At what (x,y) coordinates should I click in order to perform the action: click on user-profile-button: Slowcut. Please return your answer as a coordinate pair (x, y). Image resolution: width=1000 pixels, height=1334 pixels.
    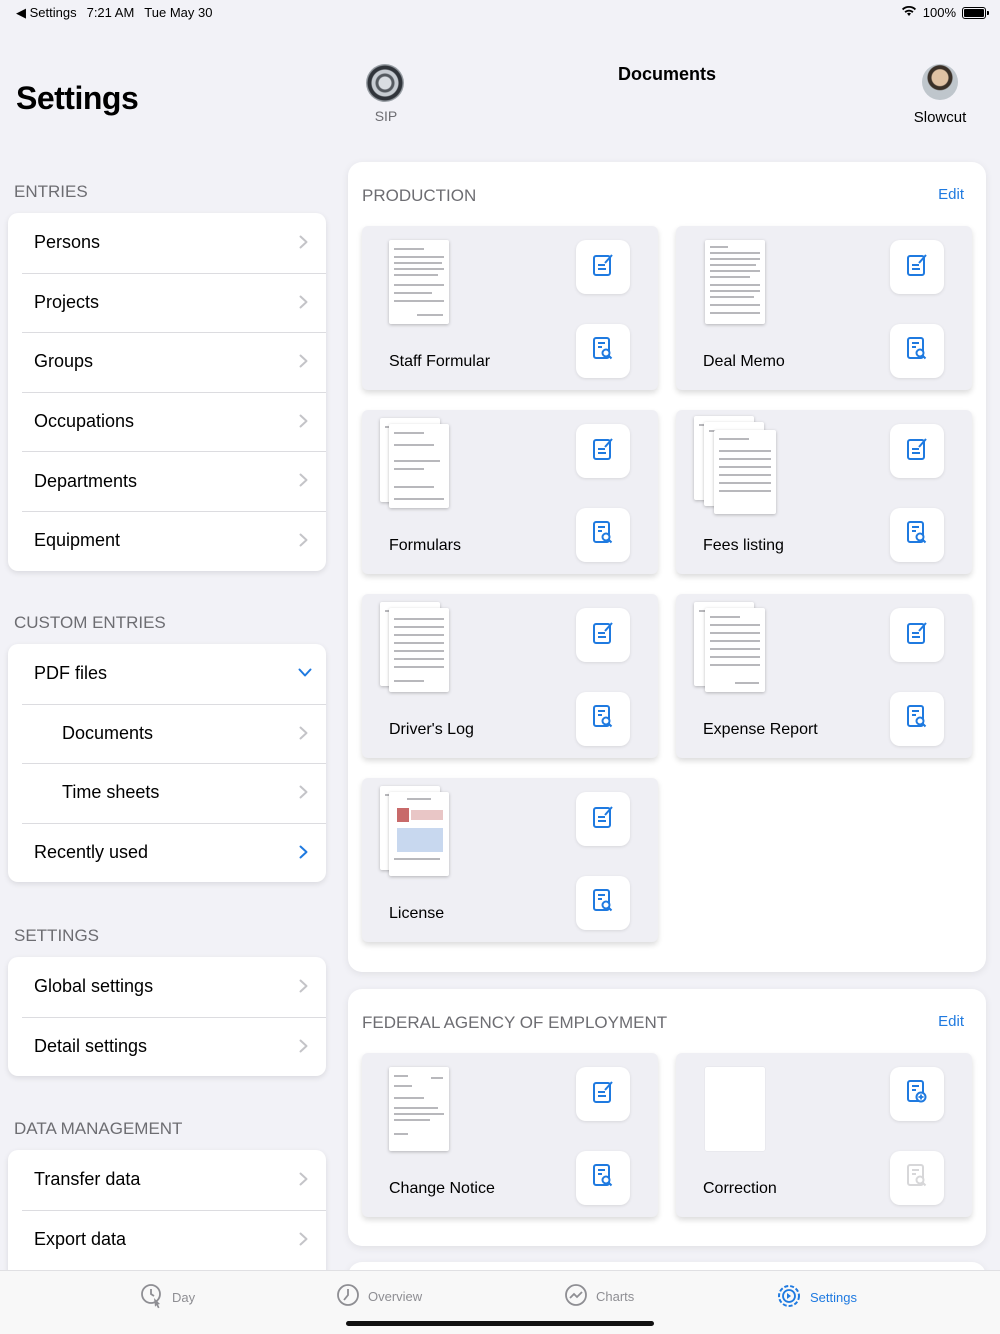
    Looking at the image, I should click on (940, 95).